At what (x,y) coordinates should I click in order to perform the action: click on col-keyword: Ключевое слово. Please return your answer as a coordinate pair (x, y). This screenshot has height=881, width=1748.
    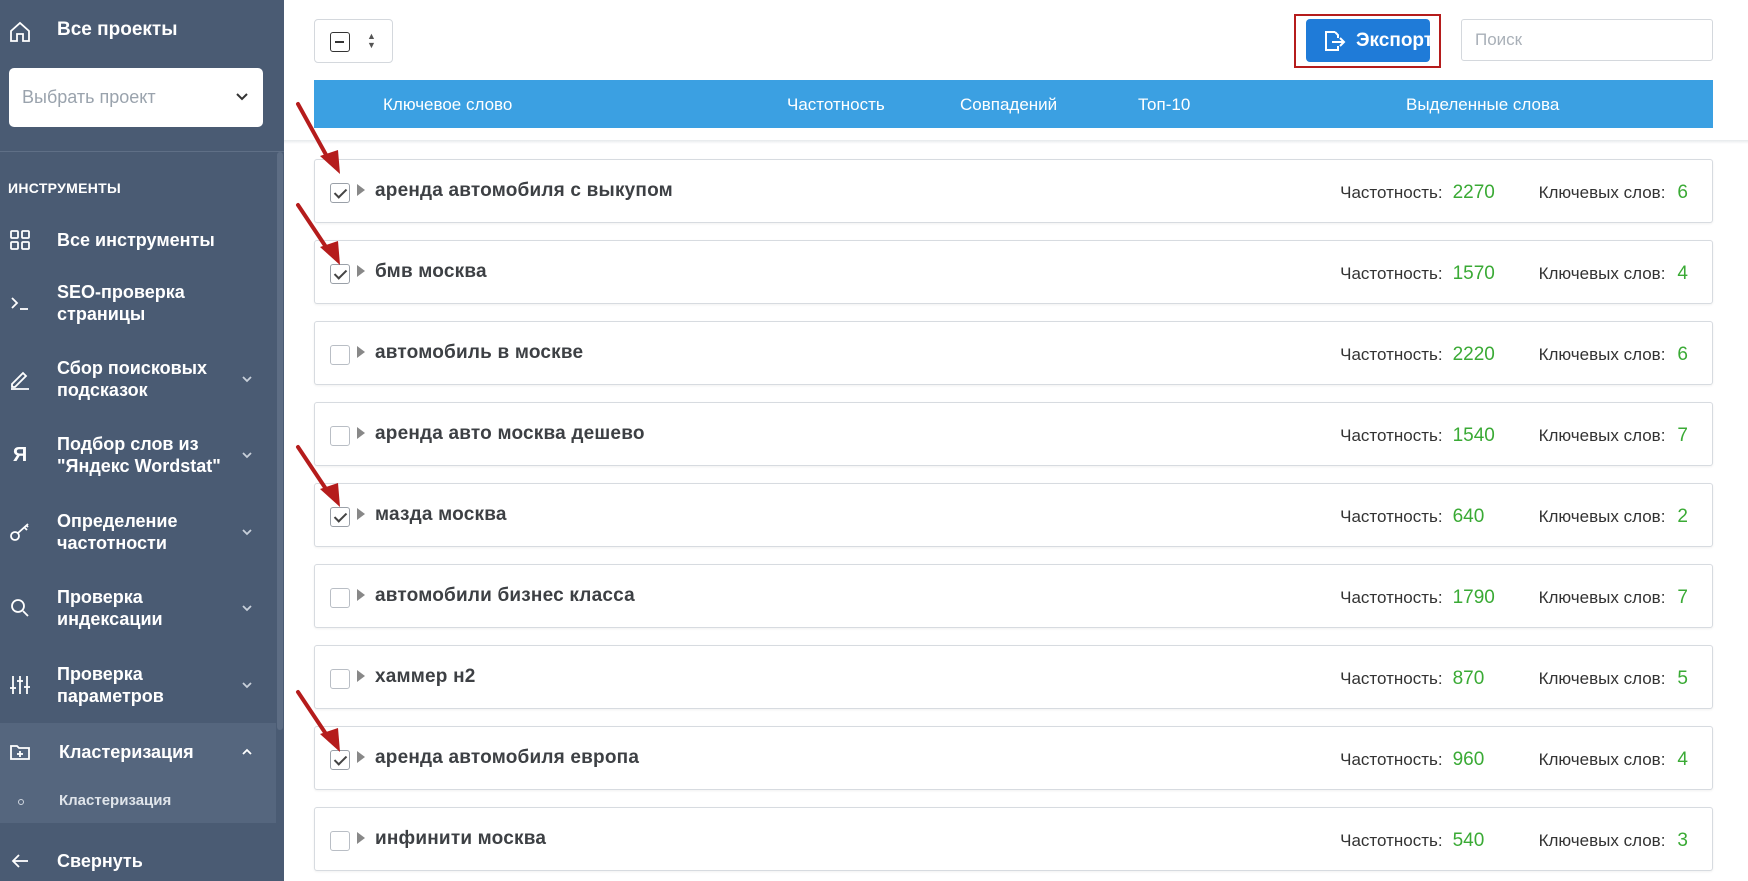
    Looking at the image, I should click on (447, 105).